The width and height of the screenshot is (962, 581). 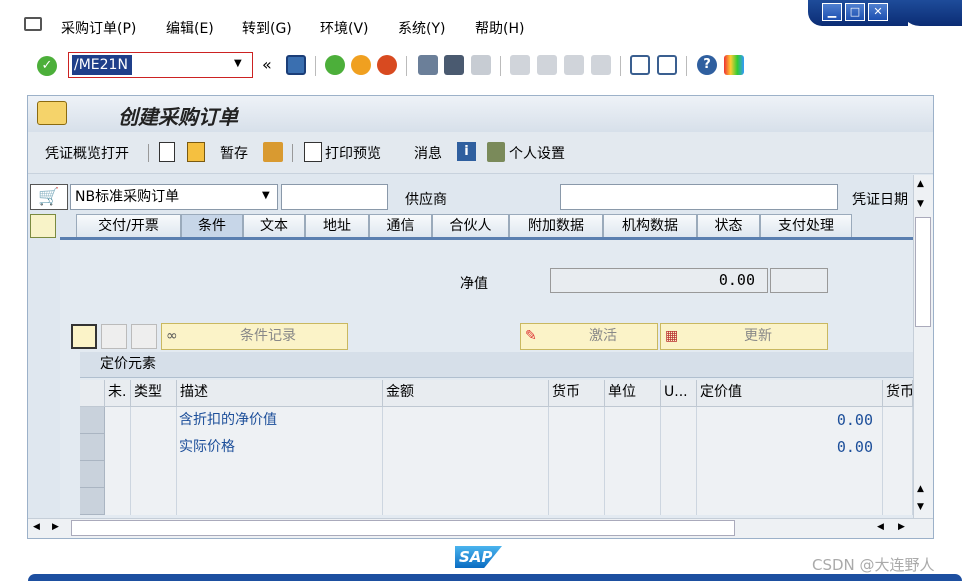 What do you see at coordinates (49, 197) in the screenshot?
I see `shopping-cart-icon: 🛒` at bounding box center [49, 197].